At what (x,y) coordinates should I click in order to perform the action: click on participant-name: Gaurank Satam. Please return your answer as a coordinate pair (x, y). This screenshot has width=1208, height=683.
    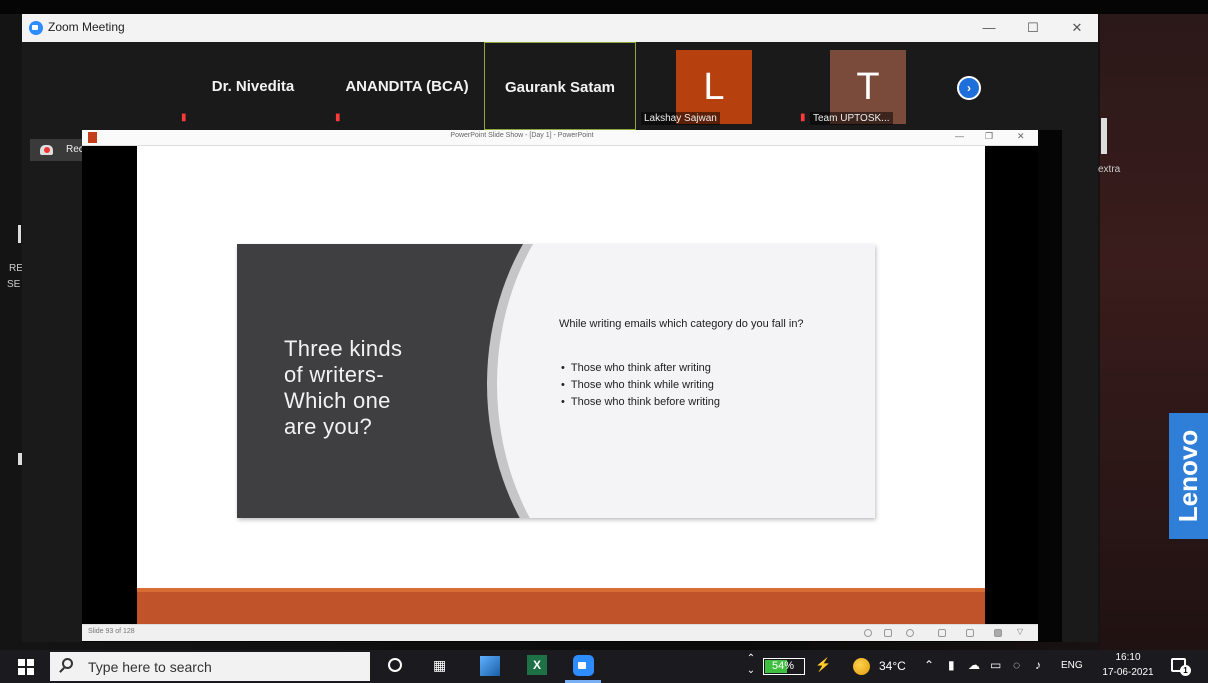
    Looking at the image, I should click on (560, 87).